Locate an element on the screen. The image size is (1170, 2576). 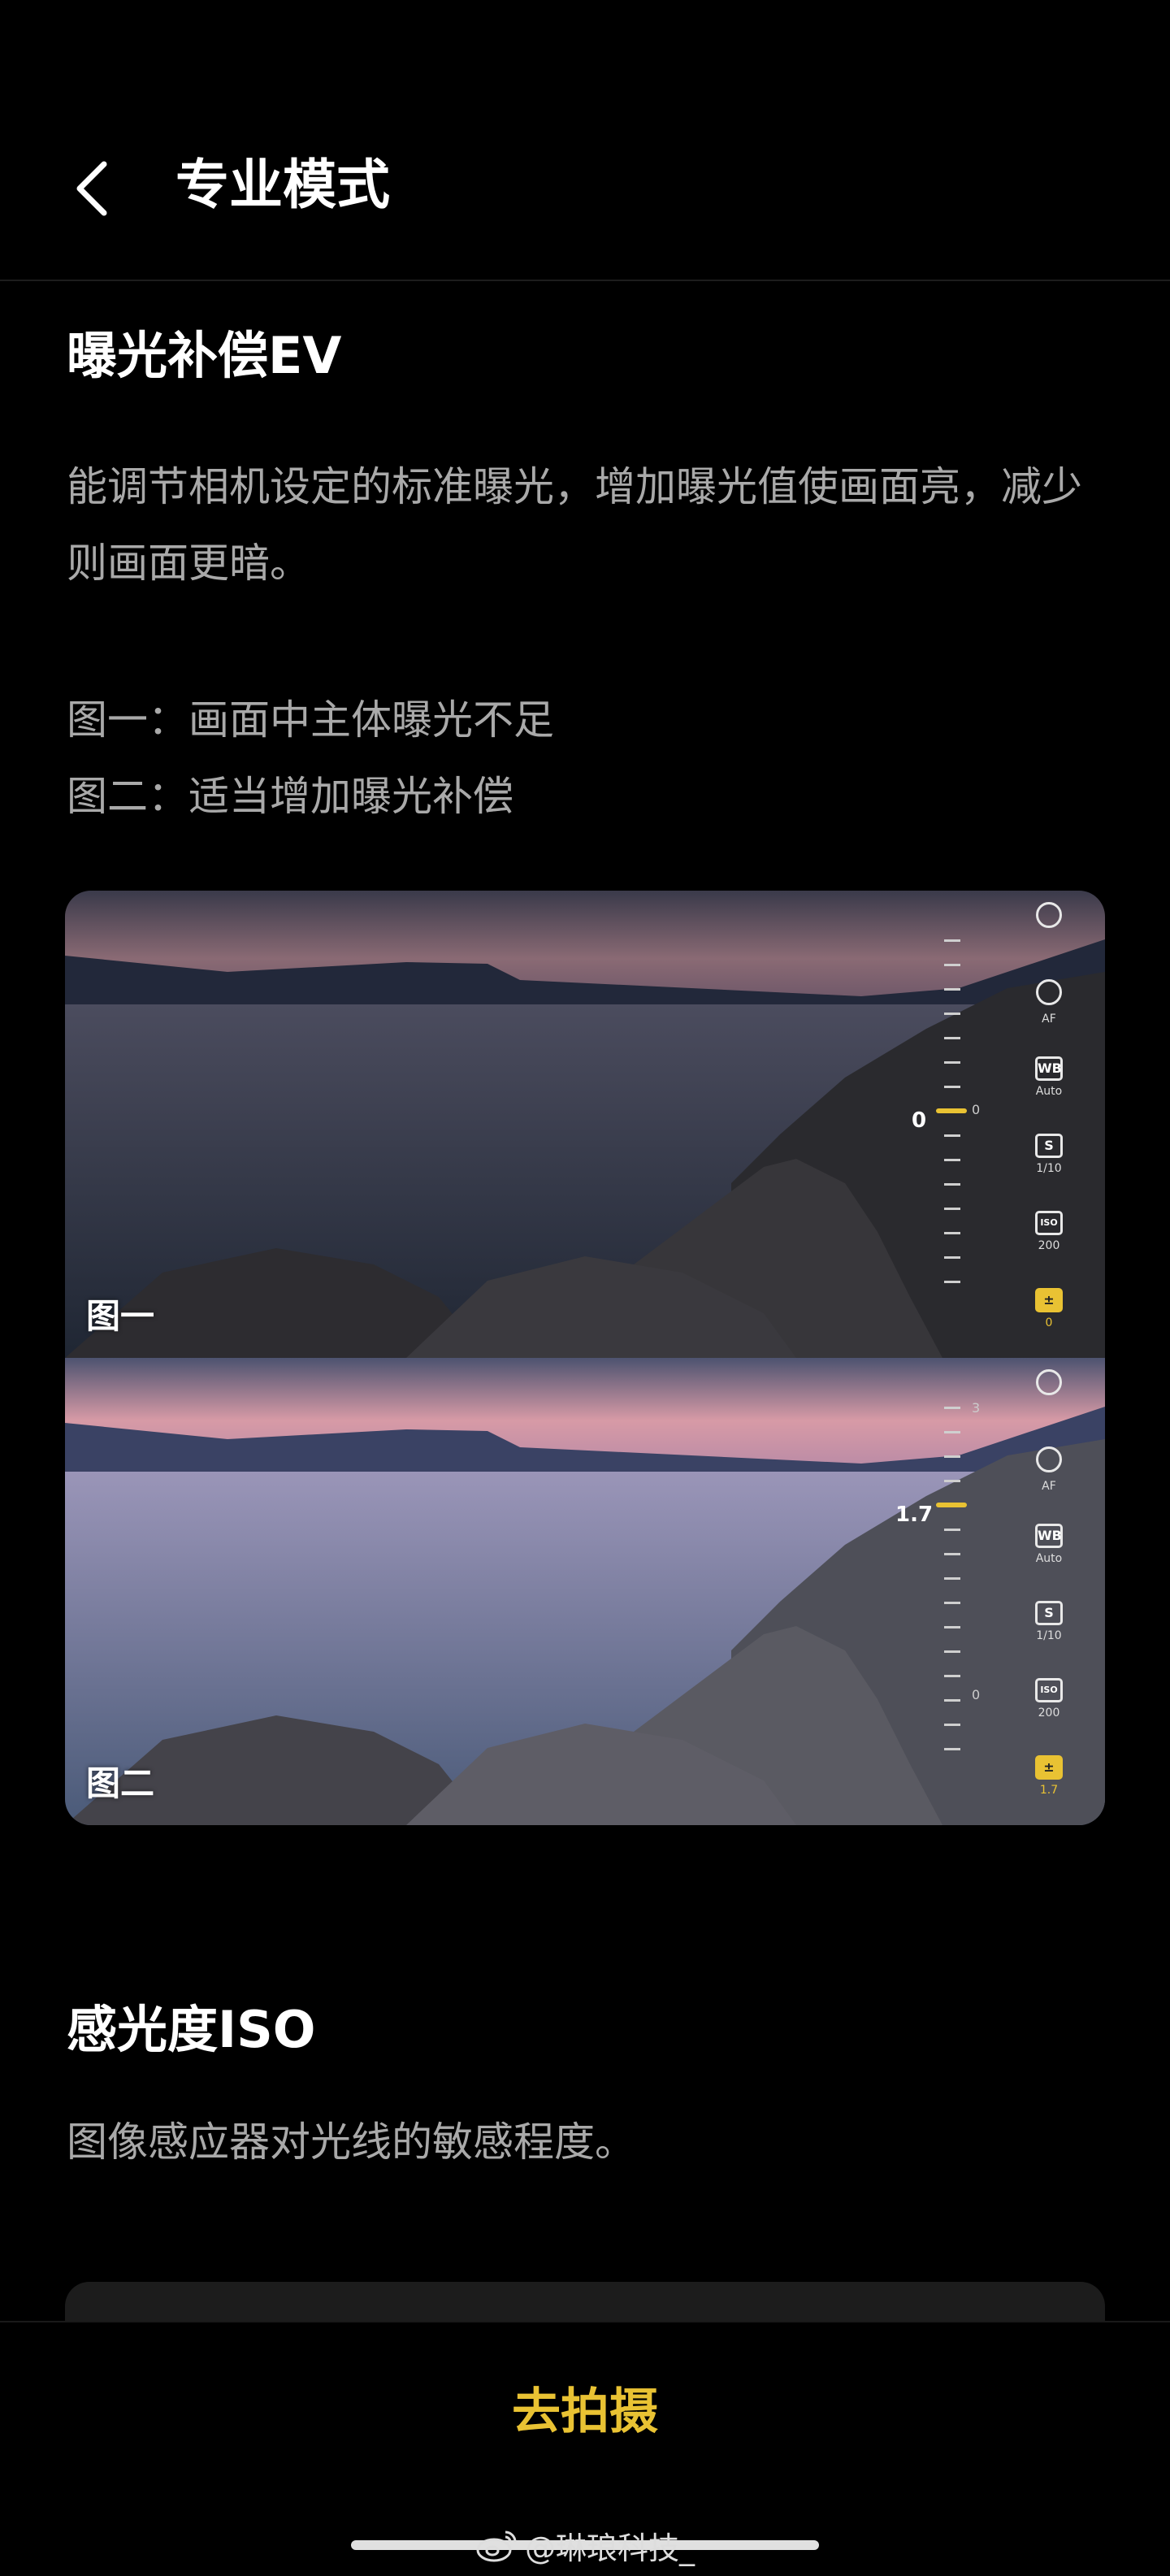
iso-description: 图像感应器对光线的敏感程度。 is located at coordinates (351, 2142).